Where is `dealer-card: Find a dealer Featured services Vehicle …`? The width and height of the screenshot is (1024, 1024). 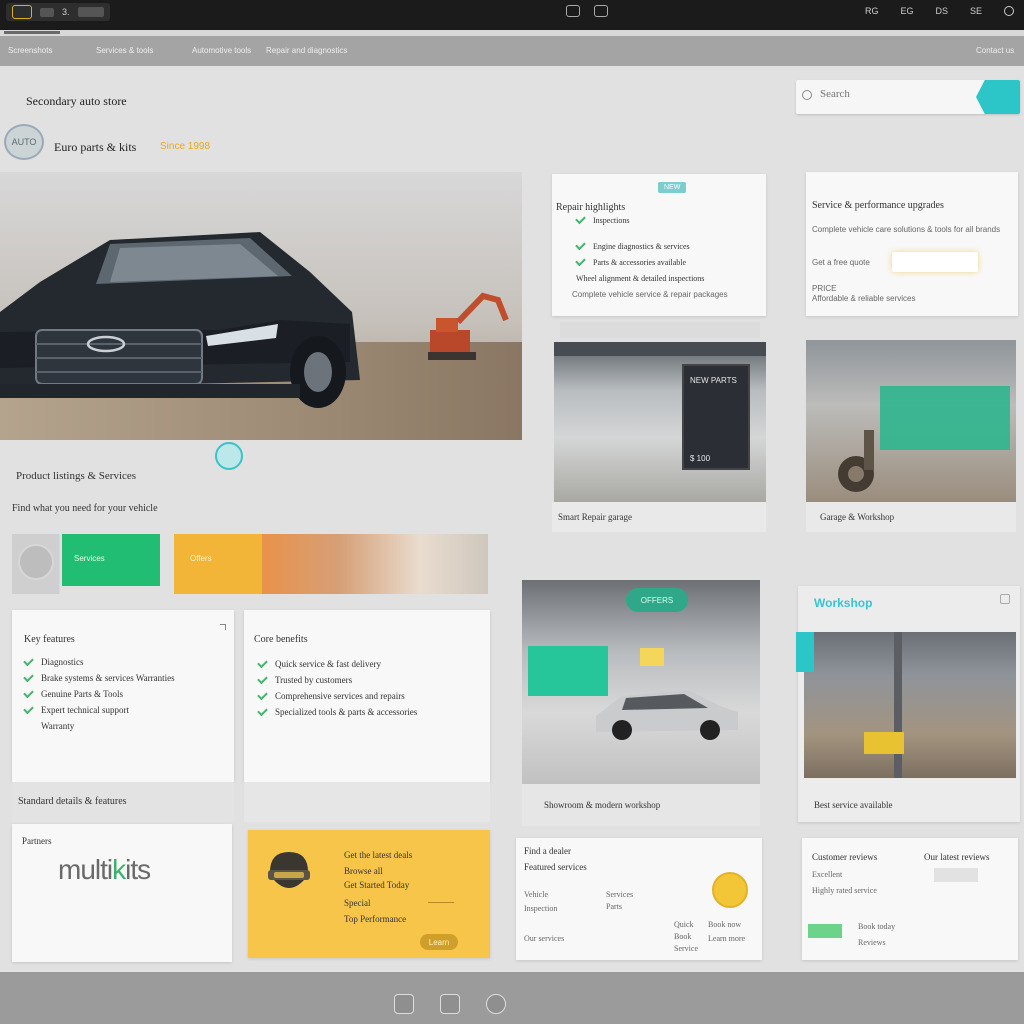 dealer-card: Find a dealer Featured services Vehicle … is located at coordinates (639, 899).